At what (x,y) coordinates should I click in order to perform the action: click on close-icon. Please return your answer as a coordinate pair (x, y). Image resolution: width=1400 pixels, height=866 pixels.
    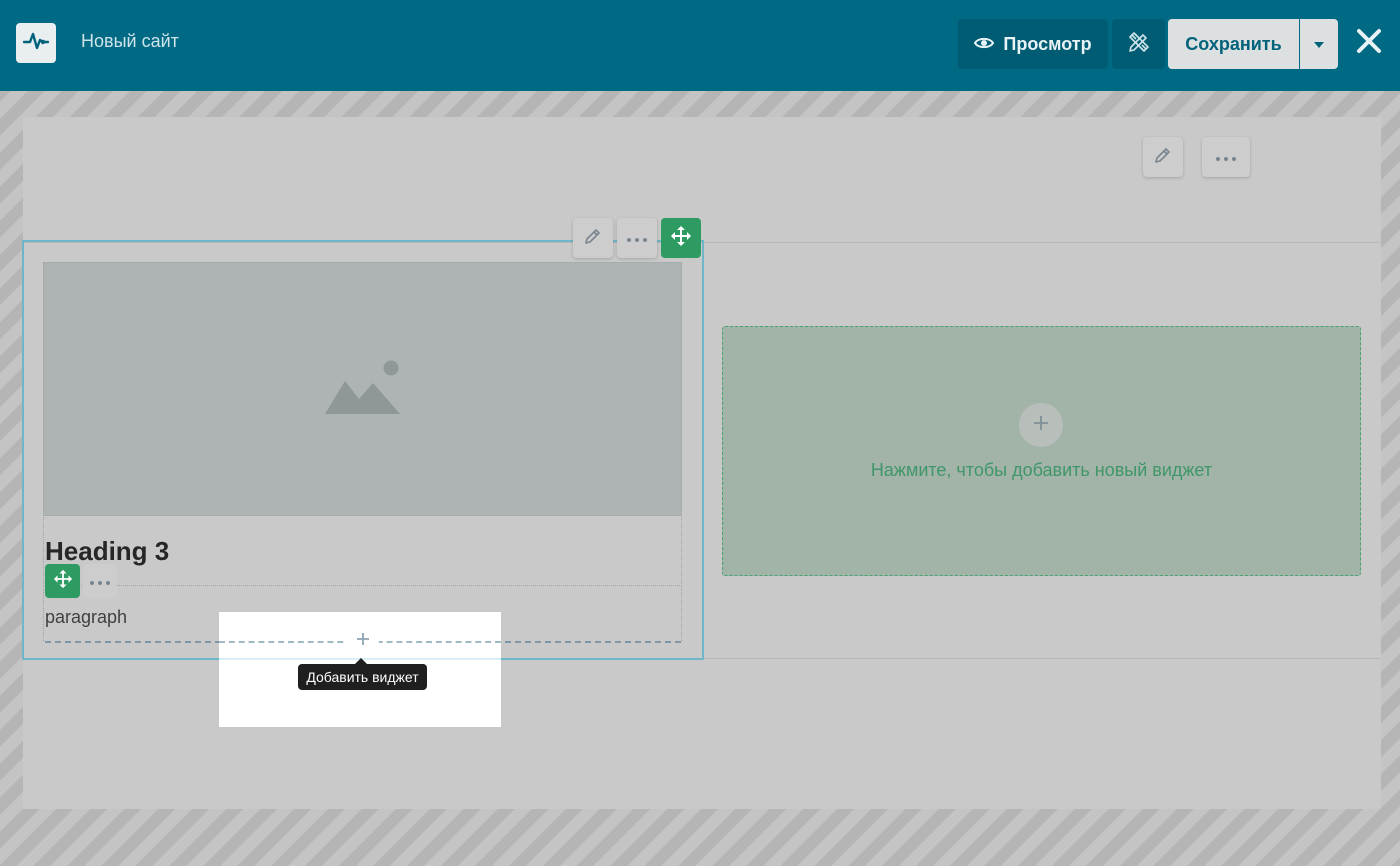
    Looking at the image, I should click on (1369, 43).